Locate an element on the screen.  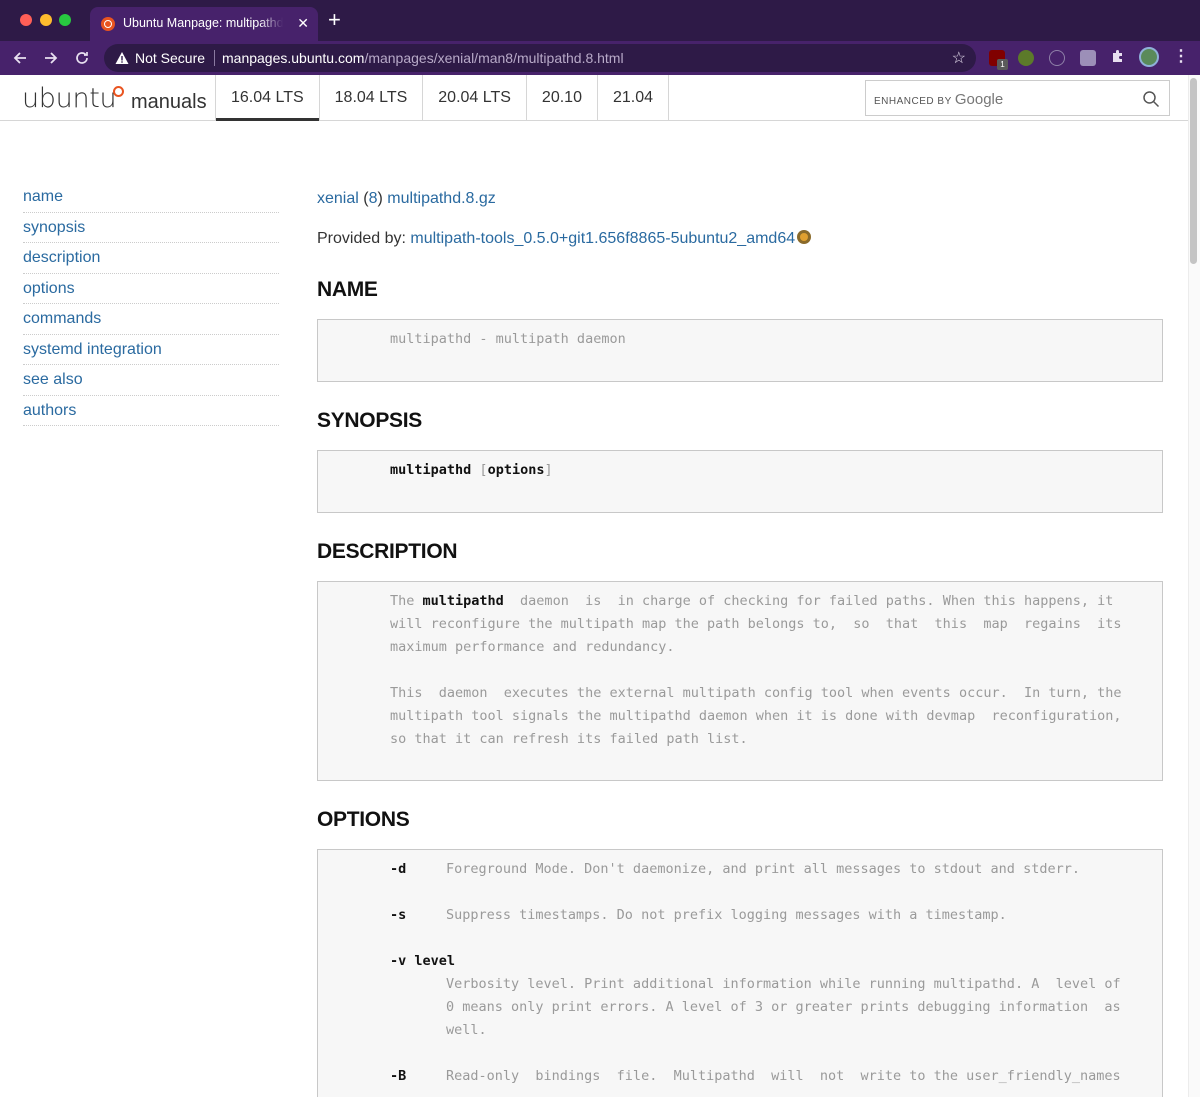
bookmark-star-icon: ☆ is located at coordinates (959, 58).